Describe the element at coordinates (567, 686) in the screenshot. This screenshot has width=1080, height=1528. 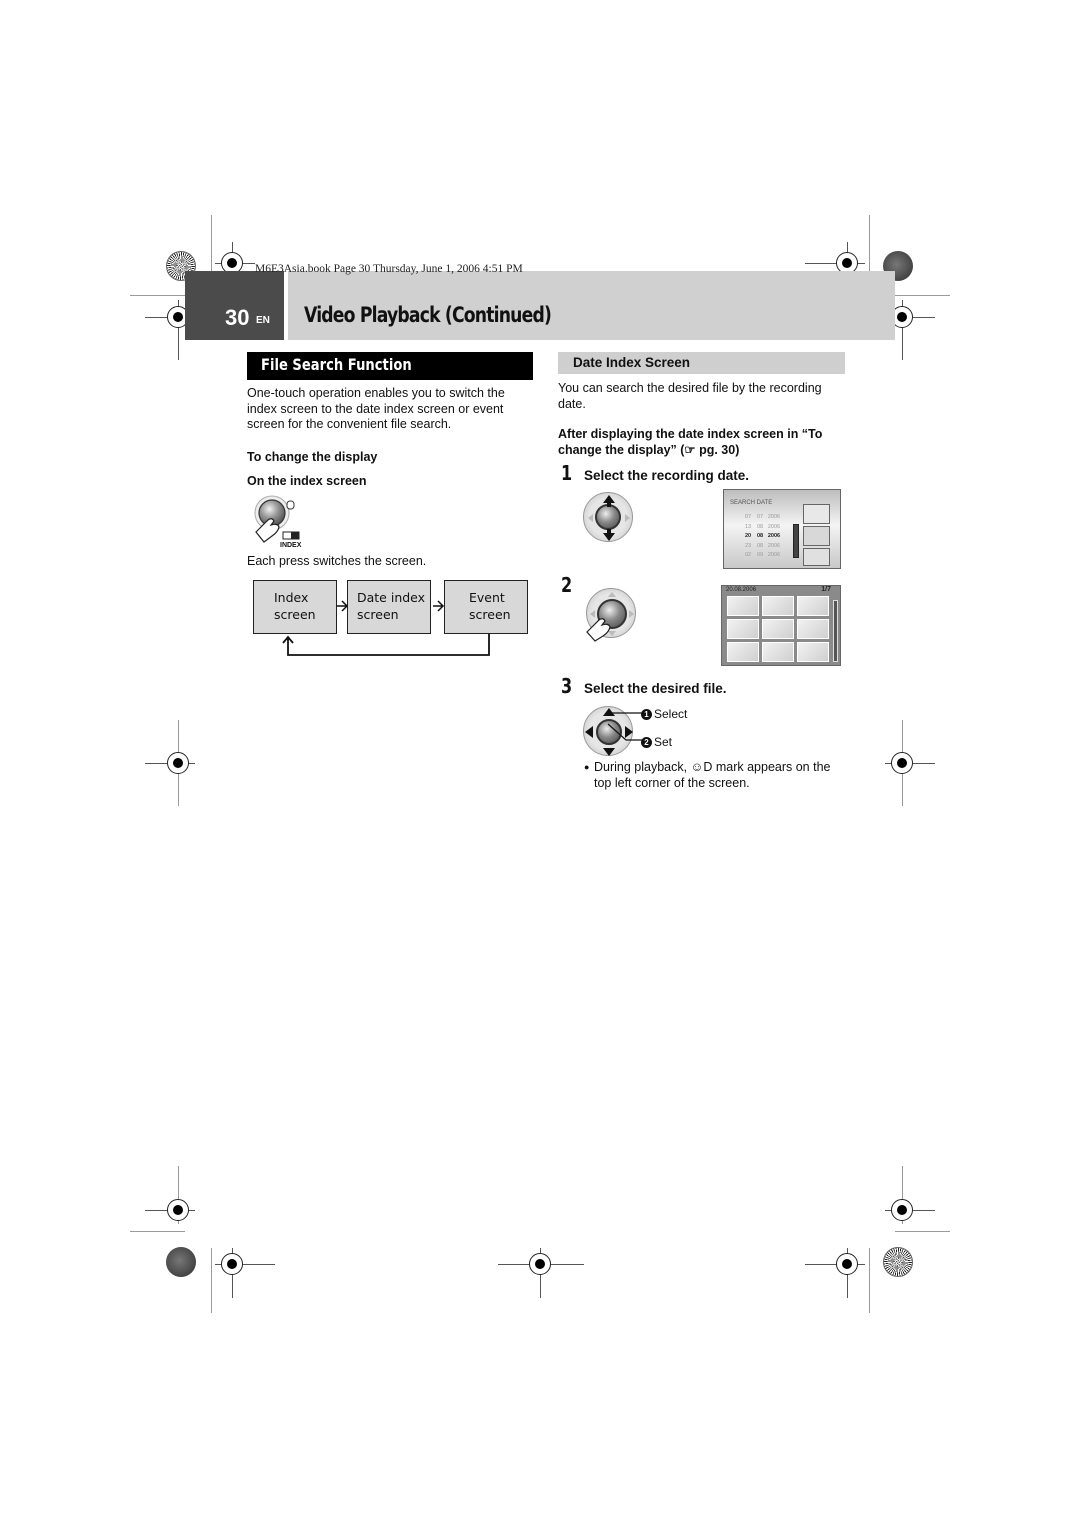
I see `step-number: 3` at that location.